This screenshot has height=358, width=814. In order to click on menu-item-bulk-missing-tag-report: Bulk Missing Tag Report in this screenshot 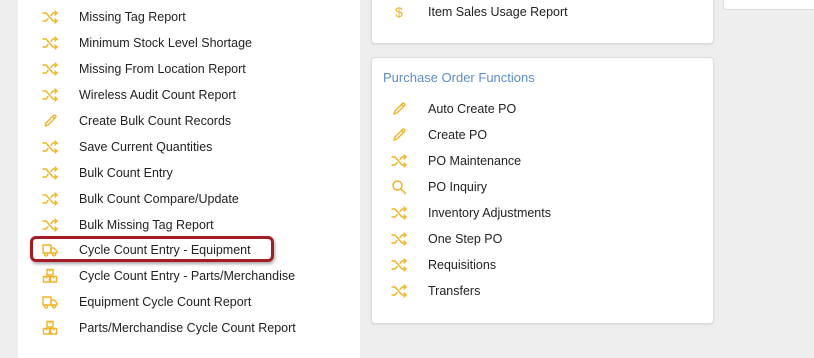, I will do `click(189, 225)`.